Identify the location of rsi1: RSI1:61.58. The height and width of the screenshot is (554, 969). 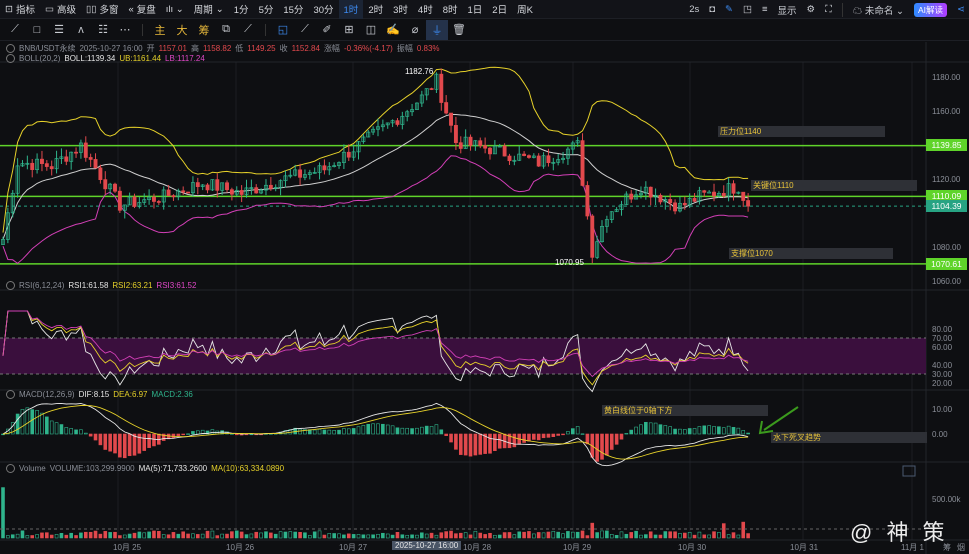
(88, 285).